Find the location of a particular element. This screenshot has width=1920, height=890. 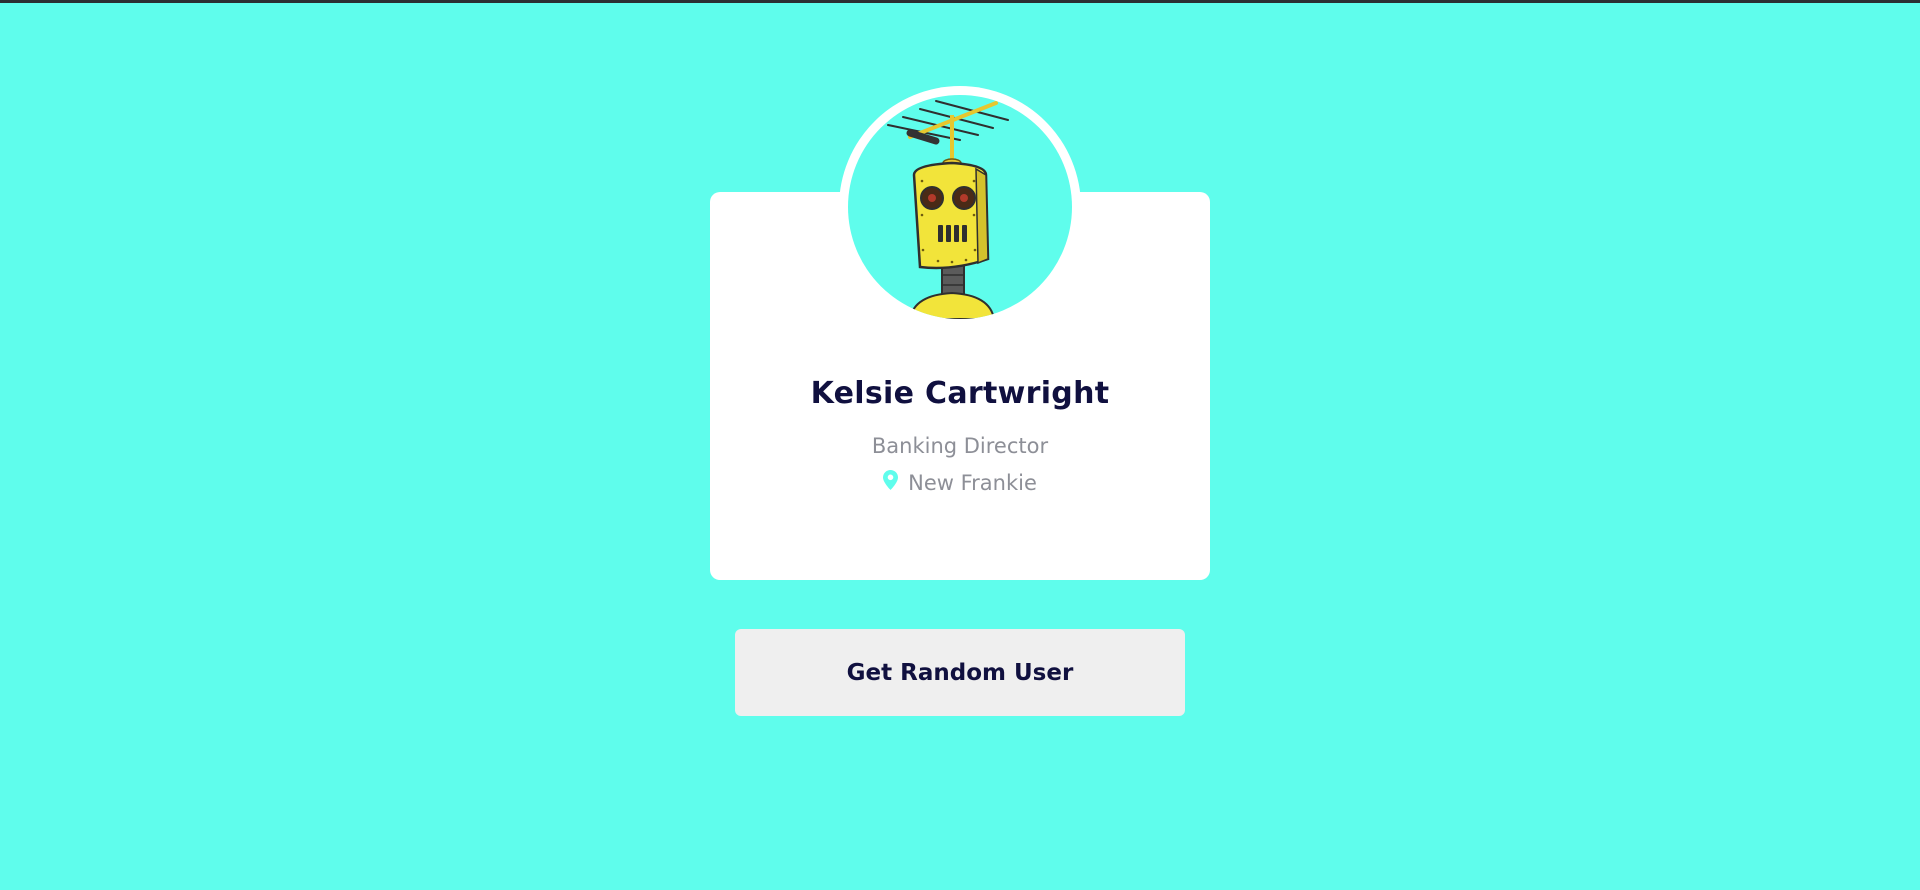

get-random-user-button: Get Random User is located at coordinates (960, 672).